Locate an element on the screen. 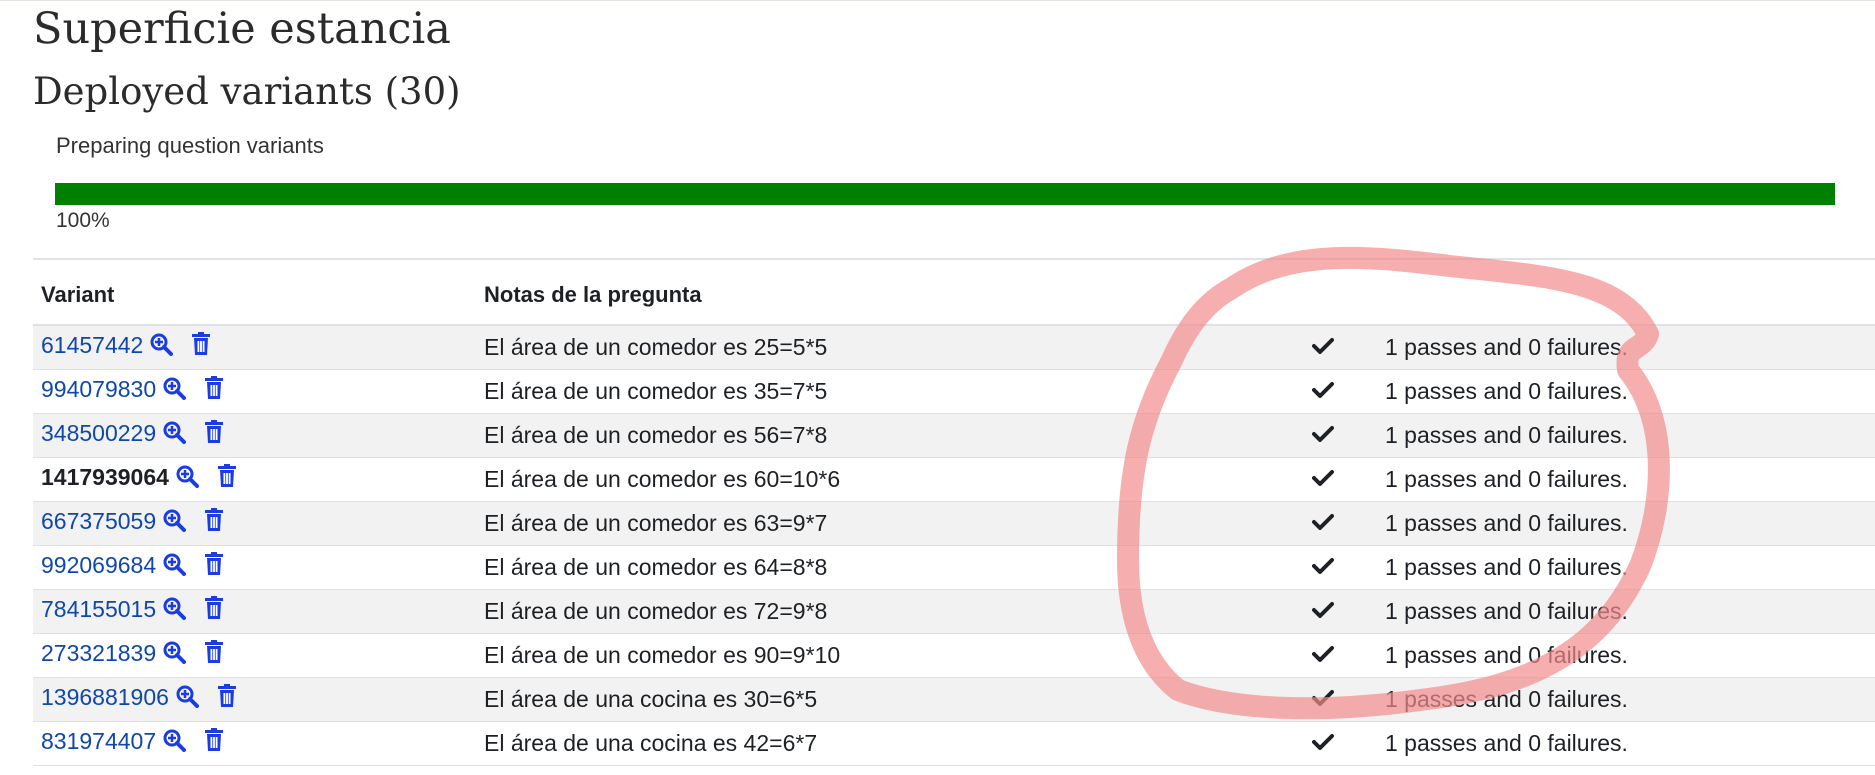  variant-link: 994079830 is located at coordinates (98, 389).